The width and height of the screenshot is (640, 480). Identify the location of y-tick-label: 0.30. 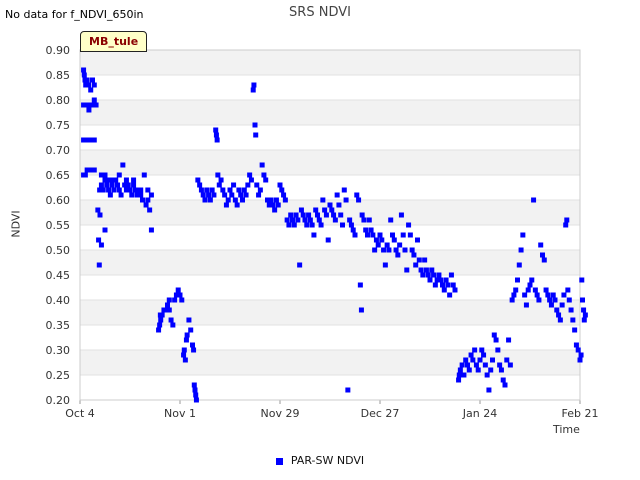
(58, 350).